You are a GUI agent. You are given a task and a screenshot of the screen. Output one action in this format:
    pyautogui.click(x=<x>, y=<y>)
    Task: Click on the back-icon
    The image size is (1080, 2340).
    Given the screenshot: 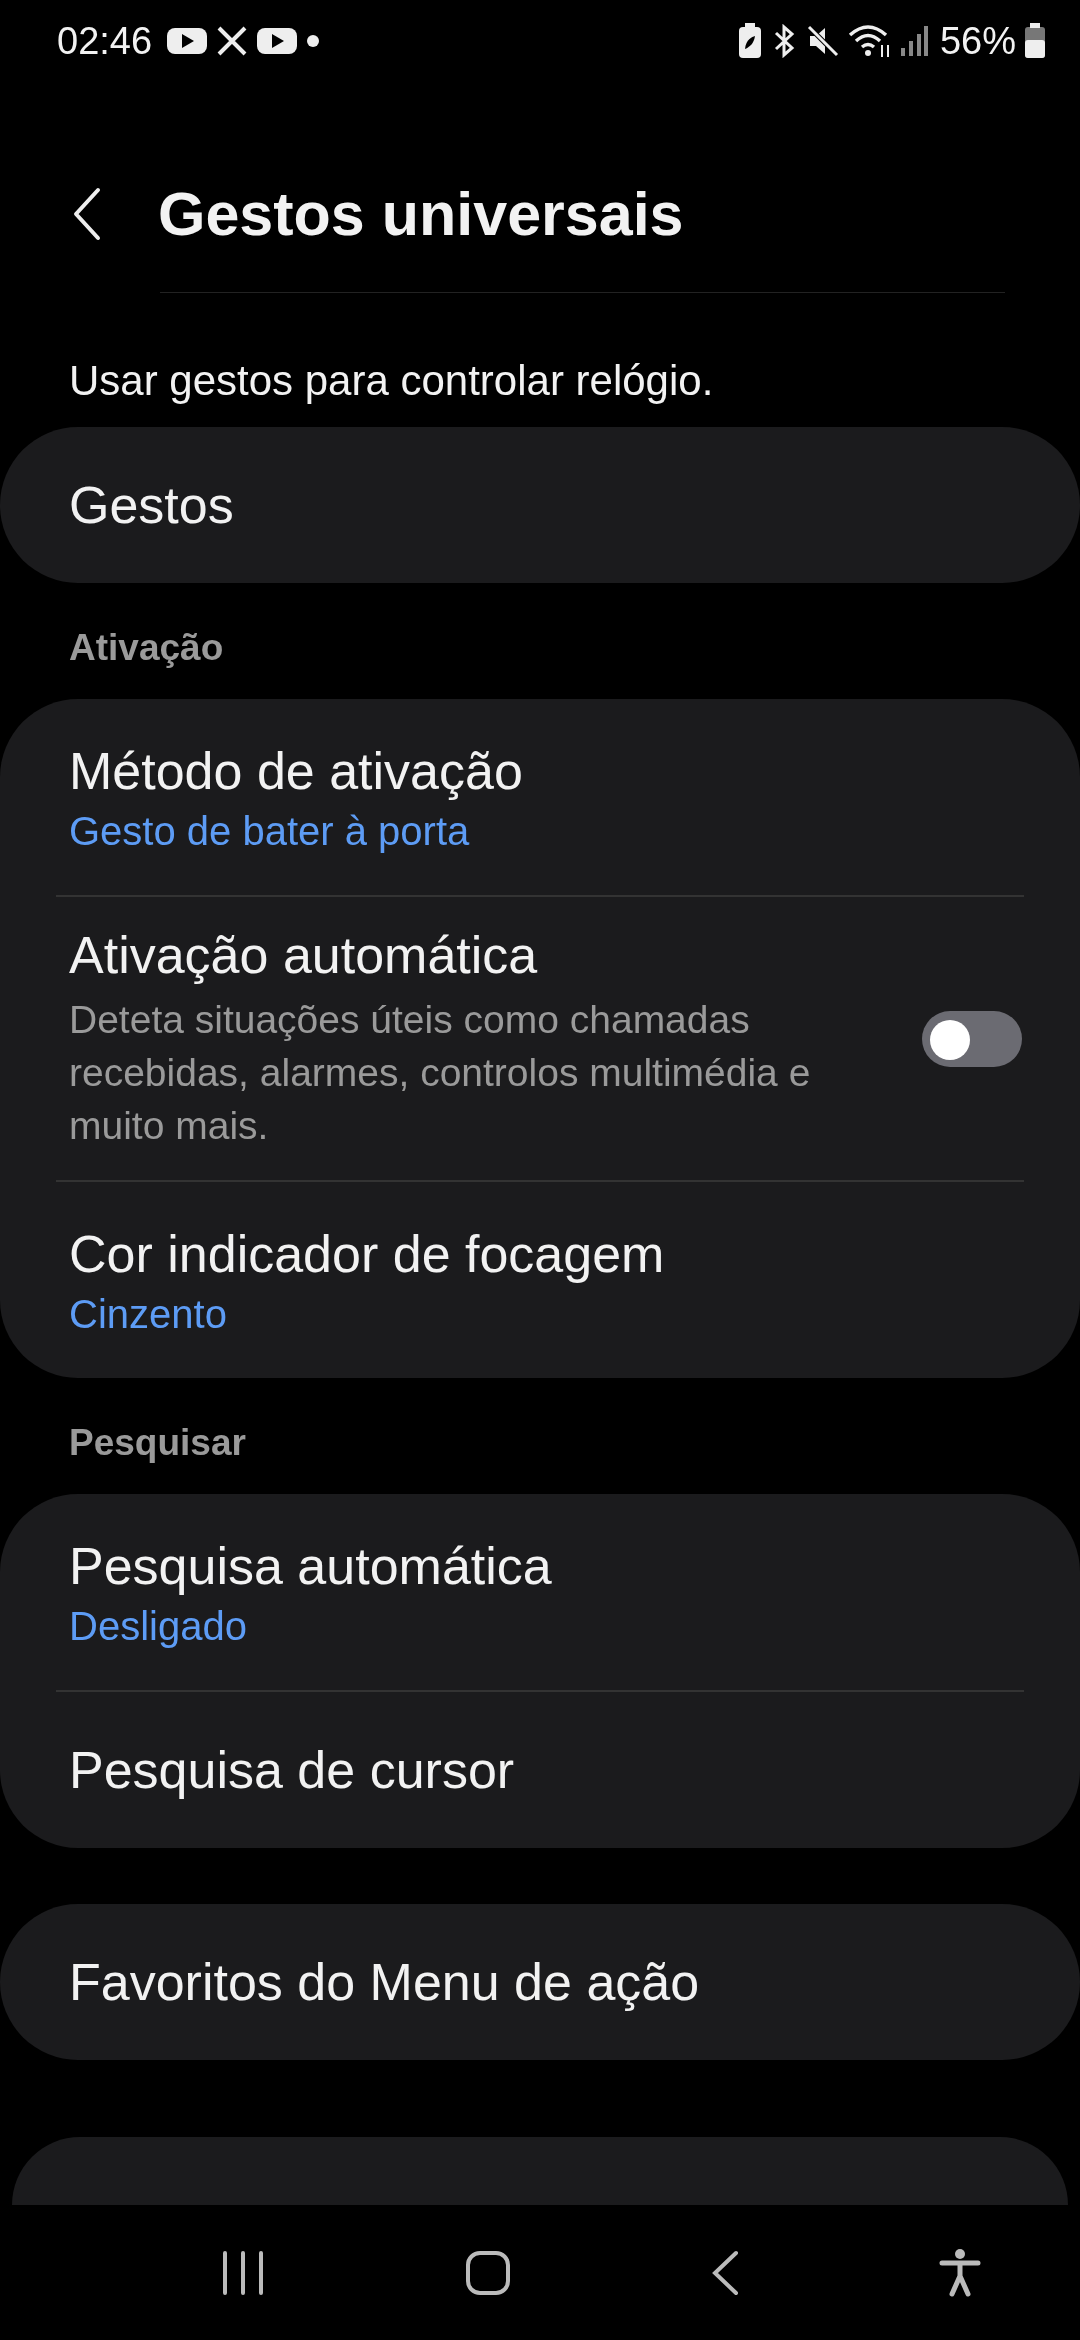 What is the action you would take?
    pyautogui.click(x=87, y=214)
    